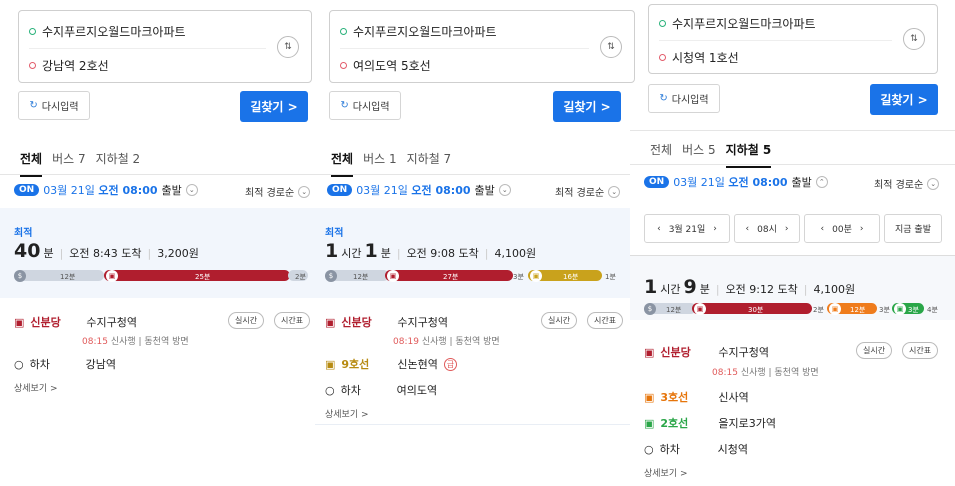  Describe the element at coordinates (674, 423) in the screenshot. I see `line-label: 2호선` at that location.